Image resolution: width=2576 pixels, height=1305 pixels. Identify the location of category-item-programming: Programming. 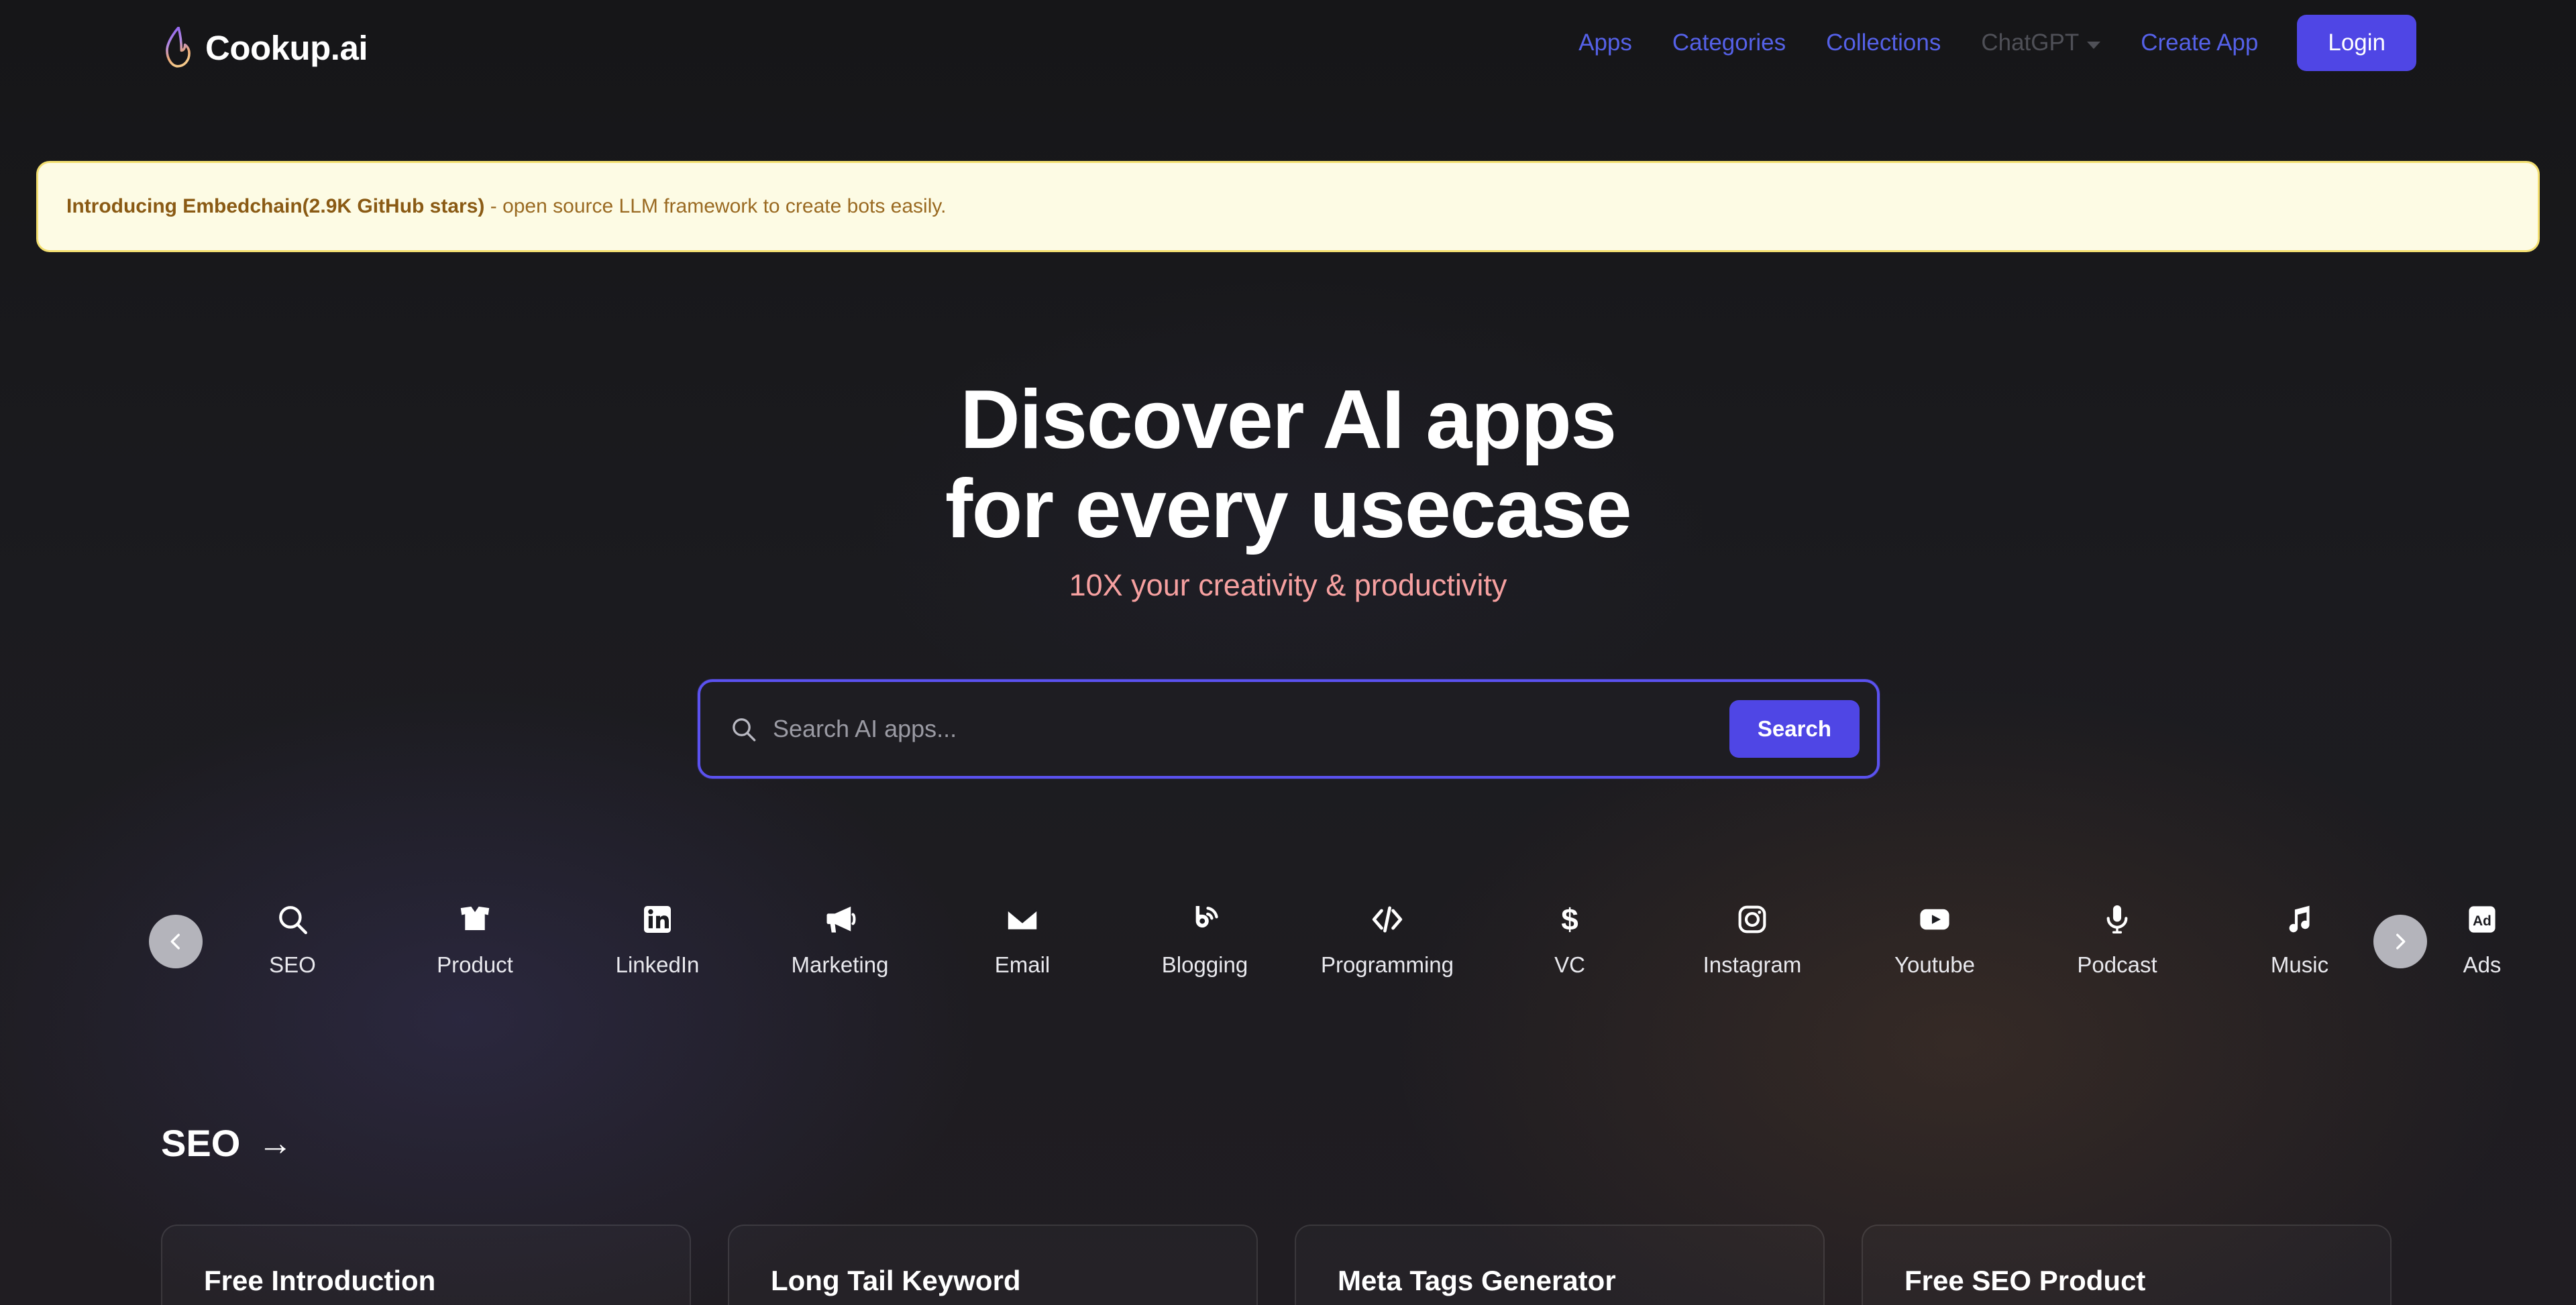
(1387, 931).